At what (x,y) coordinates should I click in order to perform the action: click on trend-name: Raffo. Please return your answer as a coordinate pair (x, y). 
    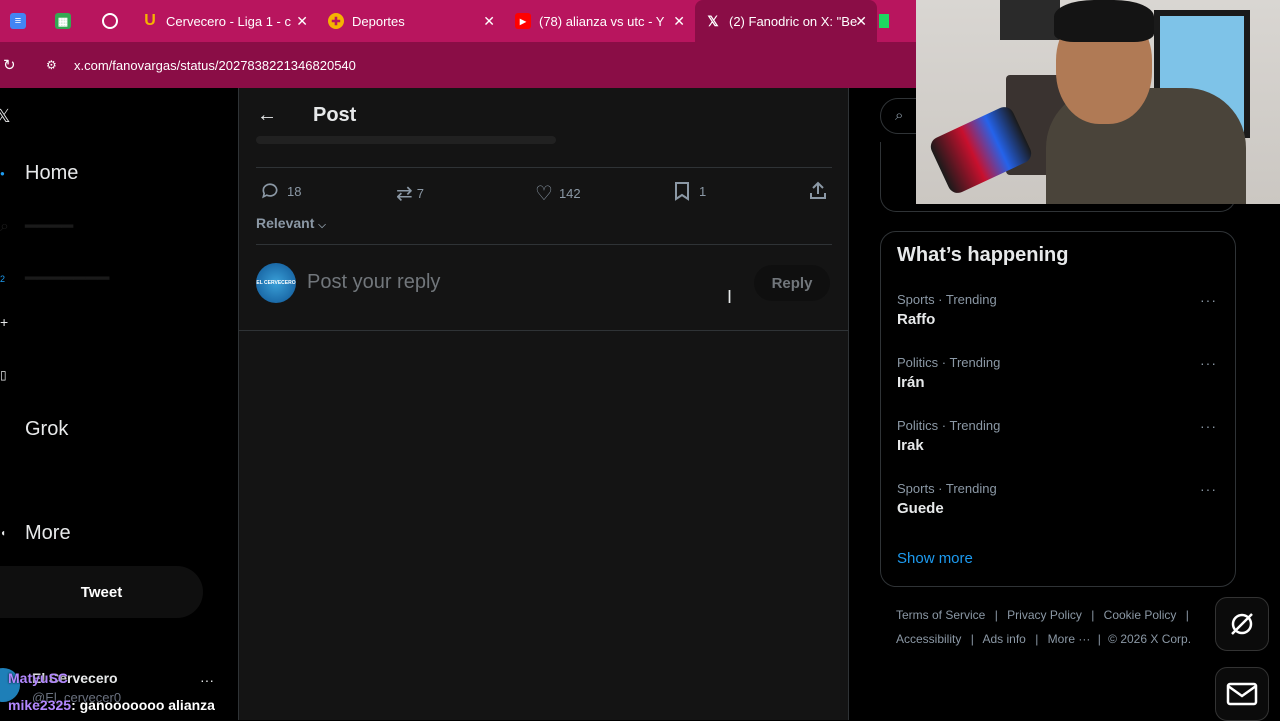
    Looking at the image, I should click on (916, 319).